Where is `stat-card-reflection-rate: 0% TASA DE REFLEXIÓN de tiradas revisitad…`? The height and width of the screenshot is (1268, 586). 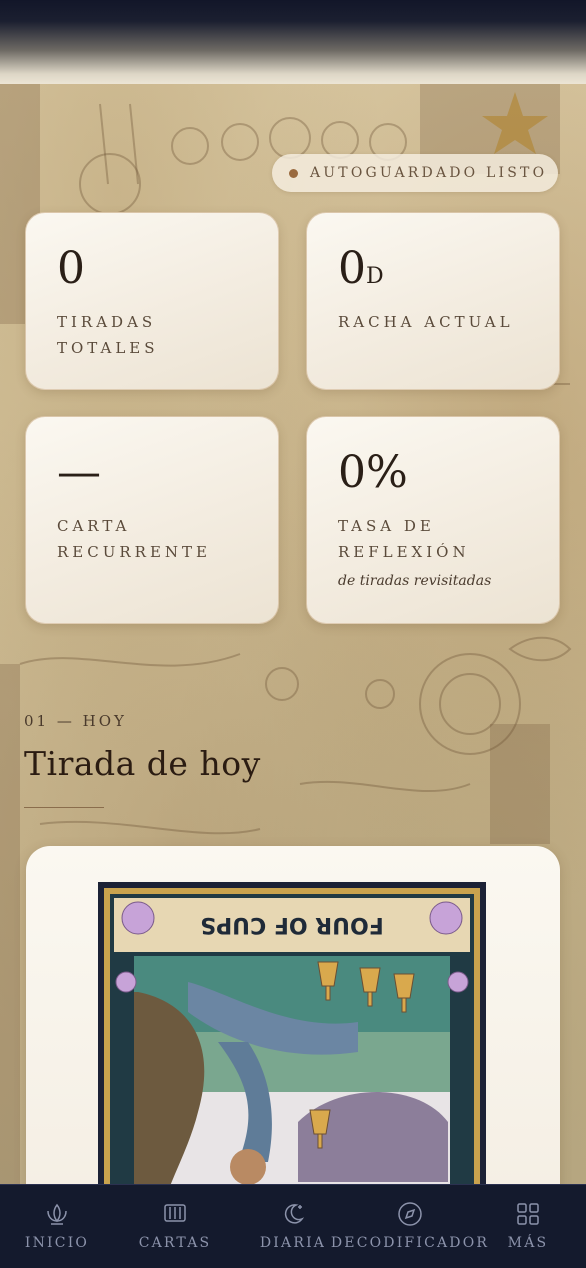
stat-card-reflection-rate: 0% TASA DE REFLEXIÓN de tiradas revisitad… is located at coordinates (433, 520).